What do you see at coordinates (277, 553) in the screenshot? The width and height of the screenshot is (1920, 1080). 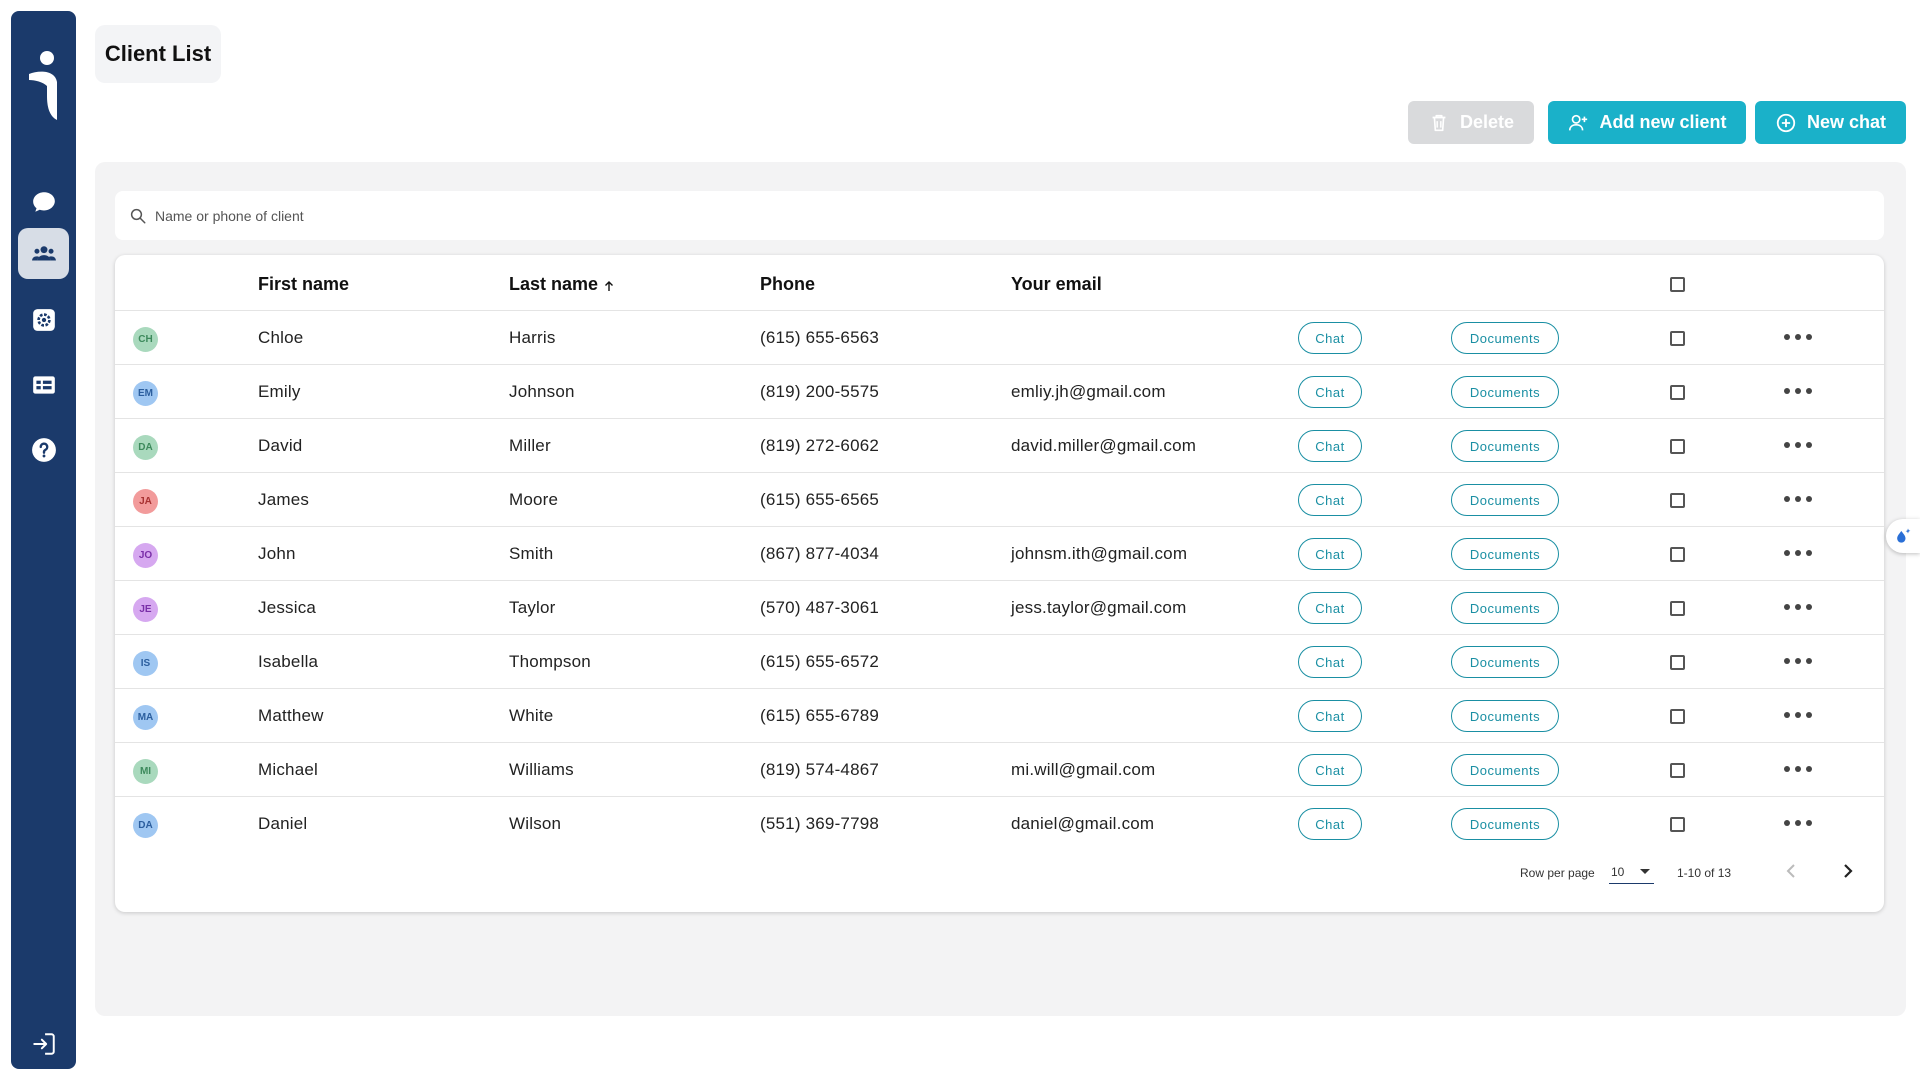 I see `first-name-cell: John` at bounding box center [277, 553].